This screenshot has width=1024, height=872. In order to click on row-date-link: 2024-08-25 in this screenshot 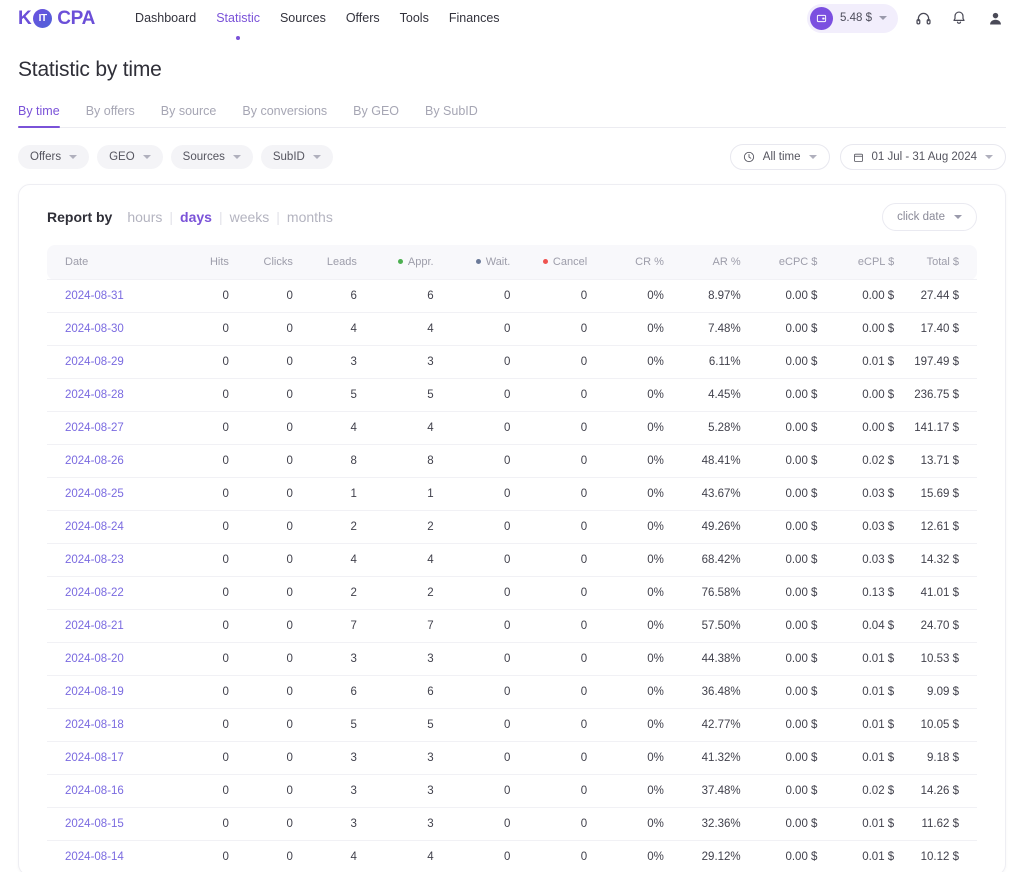, I will do `click(109, 494)`.